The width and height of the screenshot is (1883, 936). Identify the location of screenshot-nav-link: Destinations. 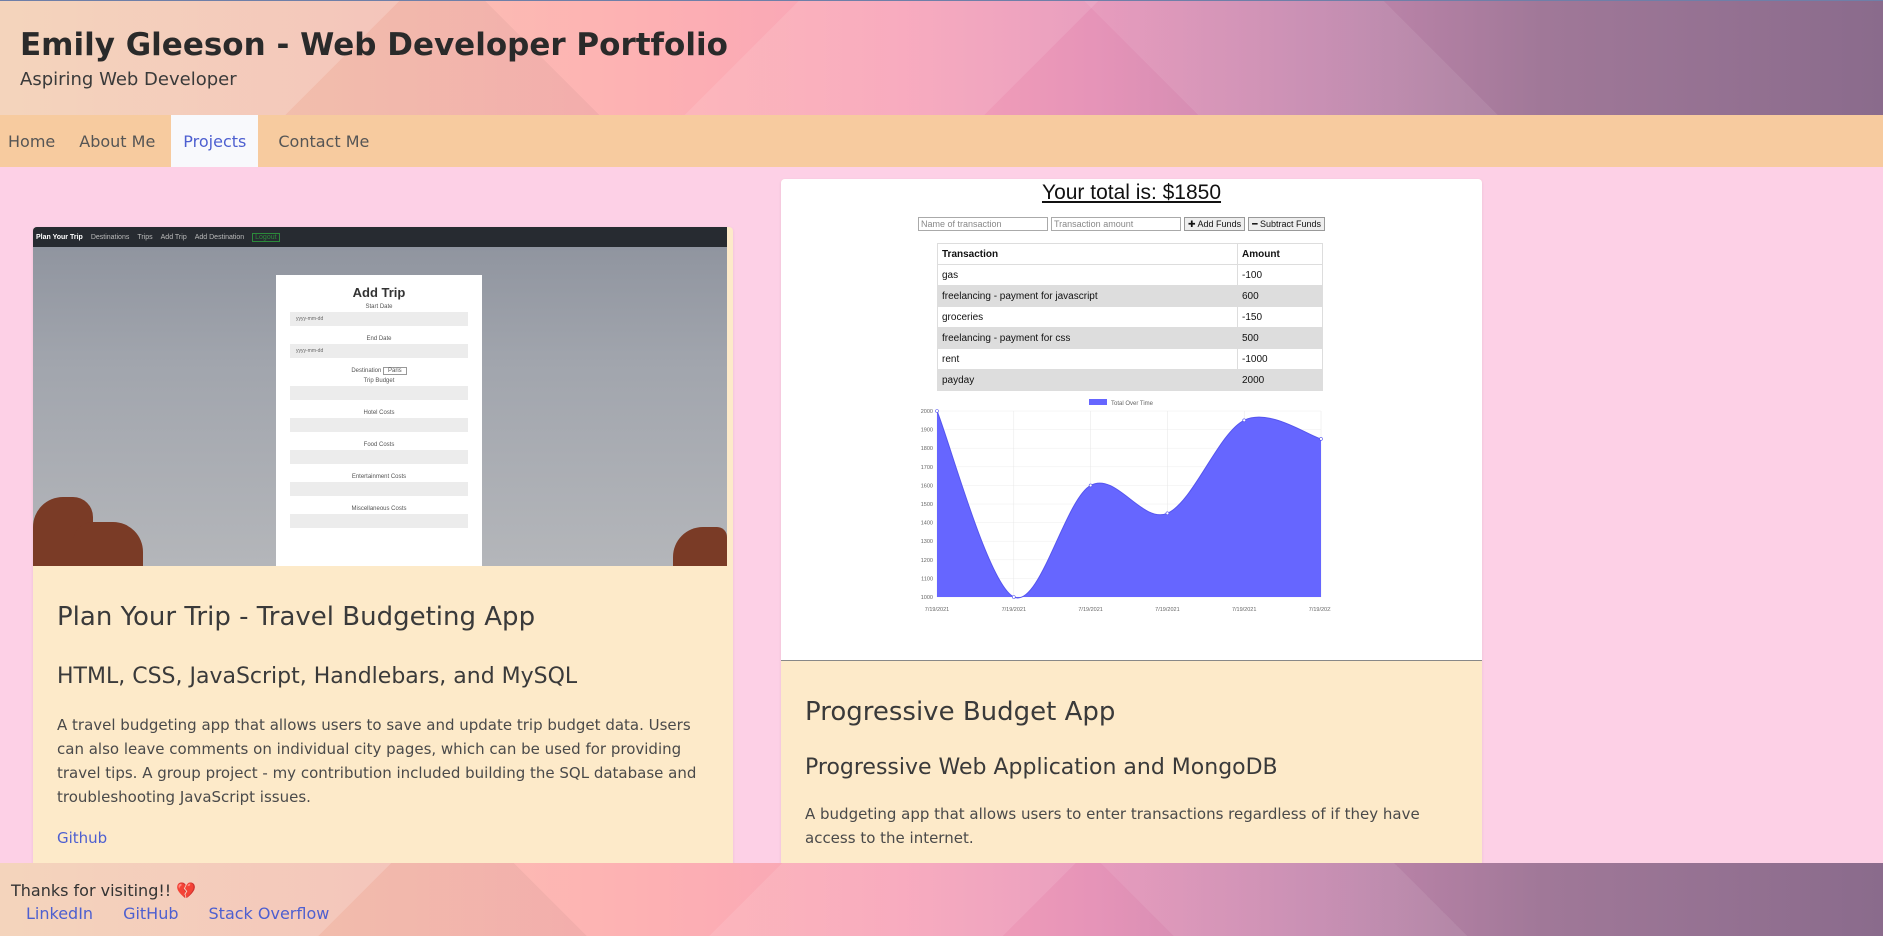
(110, 237).